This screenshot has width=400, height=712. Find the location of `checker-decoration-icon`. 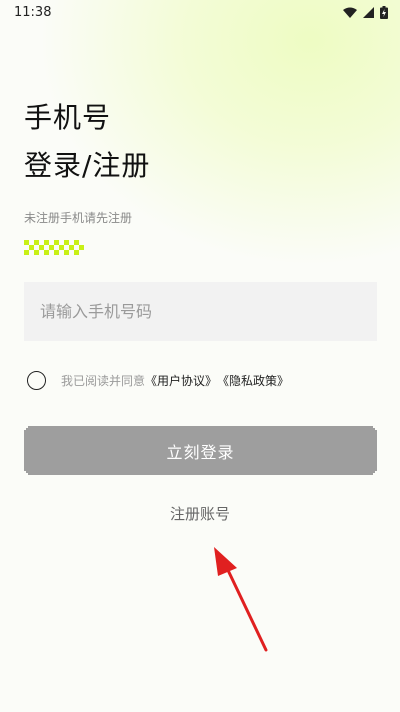

checker-decoration-icon is located at coordinates (54, 247).